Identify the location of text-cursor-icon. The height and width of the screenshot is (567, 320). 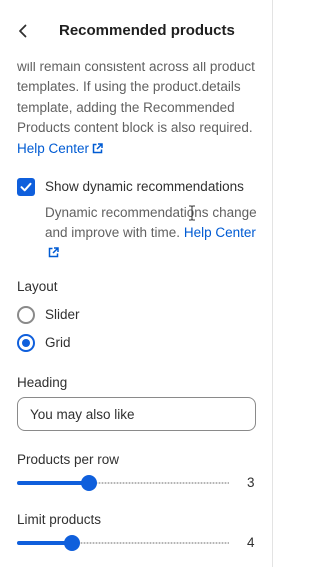
(192, 213).